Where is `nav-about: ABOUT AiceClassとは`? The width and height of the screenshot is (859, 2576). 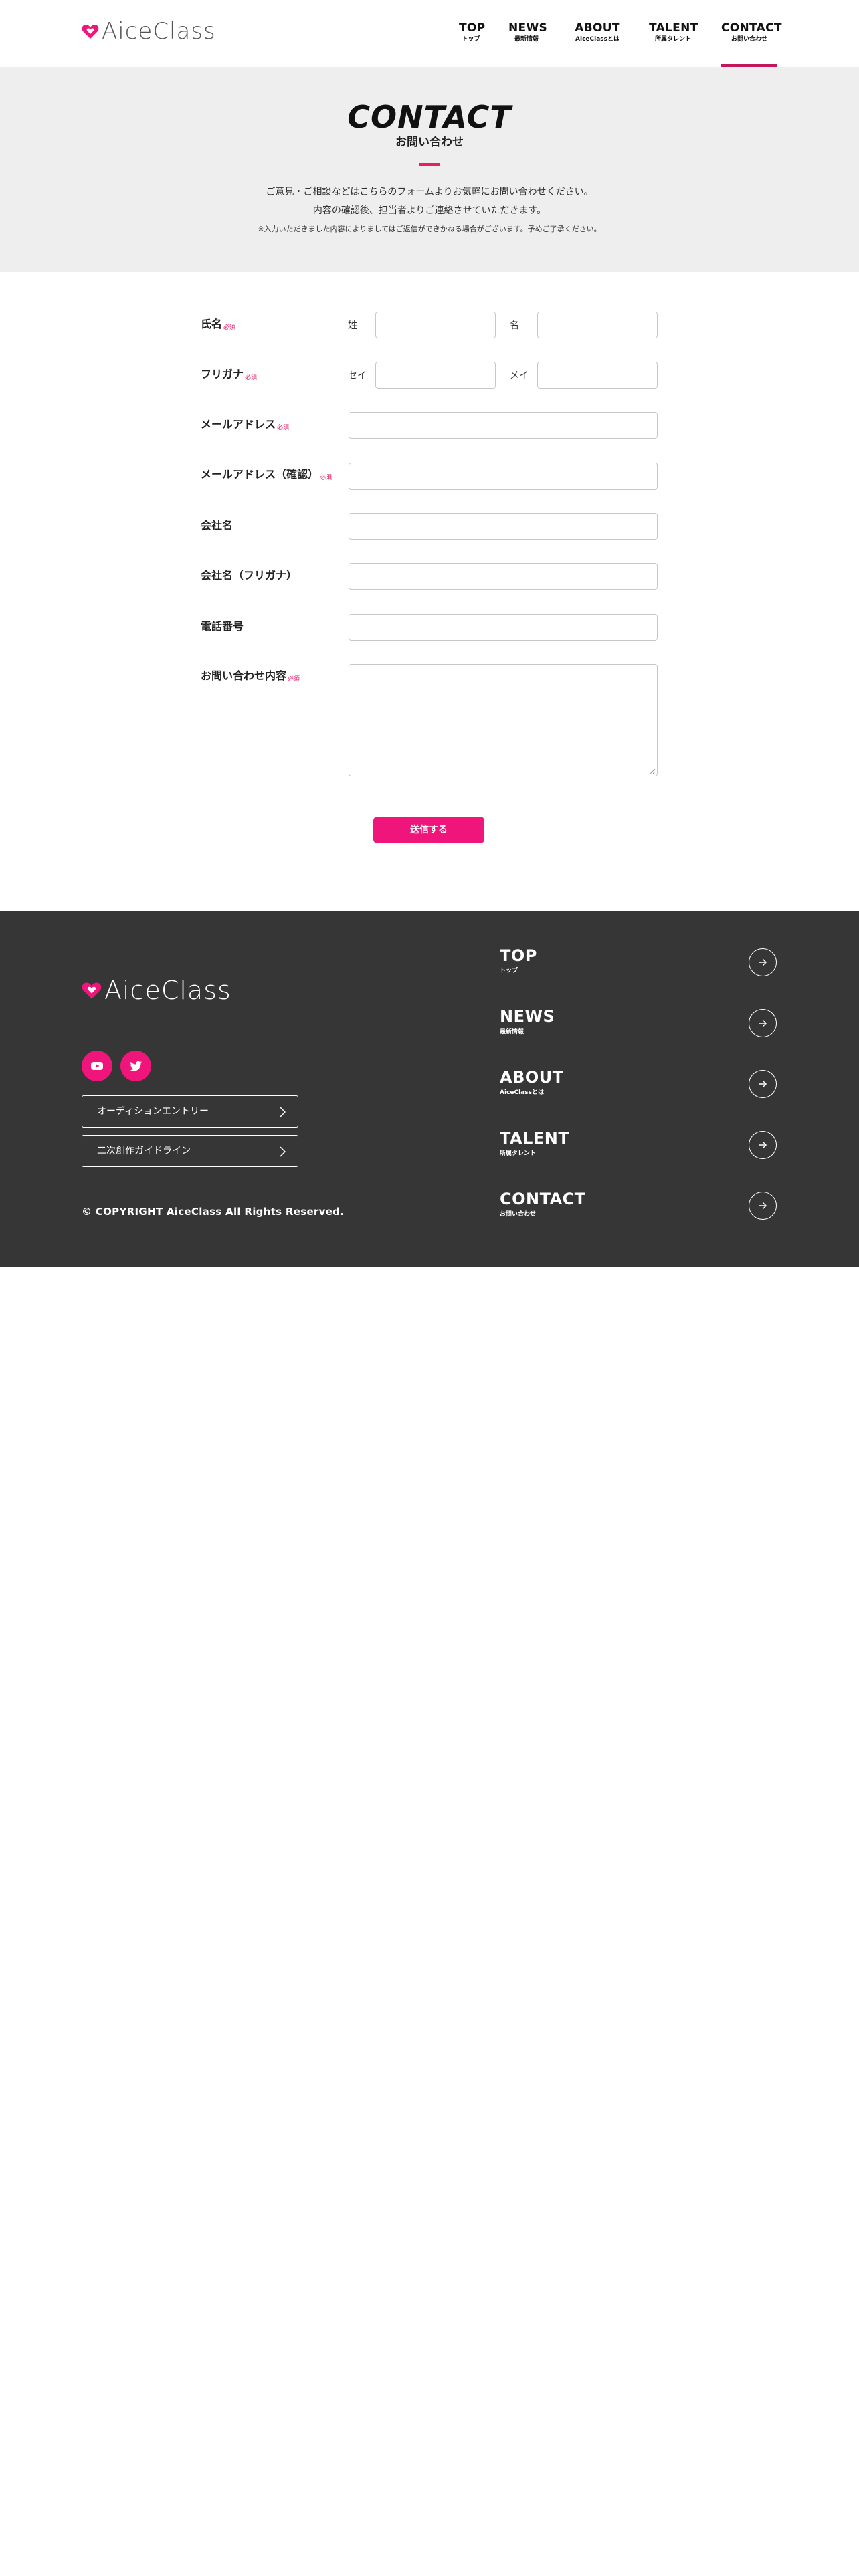
nav-about: ABOUT AiceClassとは is located at coordinates (597, 32).